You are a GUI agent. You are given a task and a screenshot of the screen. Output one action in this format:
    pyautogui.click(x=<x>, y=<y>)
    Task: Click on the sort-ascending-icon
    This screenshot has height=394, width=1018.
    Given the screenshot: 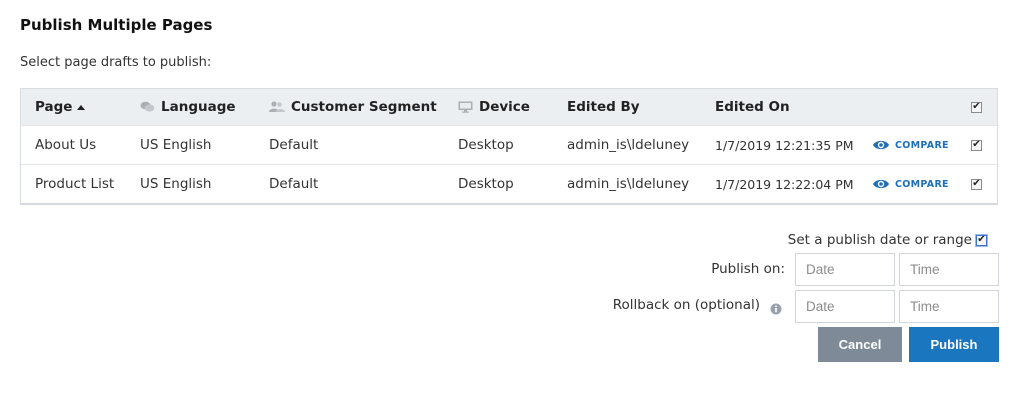 What is the action you would take?
    pyautogui.click(x=81, y=107)
    